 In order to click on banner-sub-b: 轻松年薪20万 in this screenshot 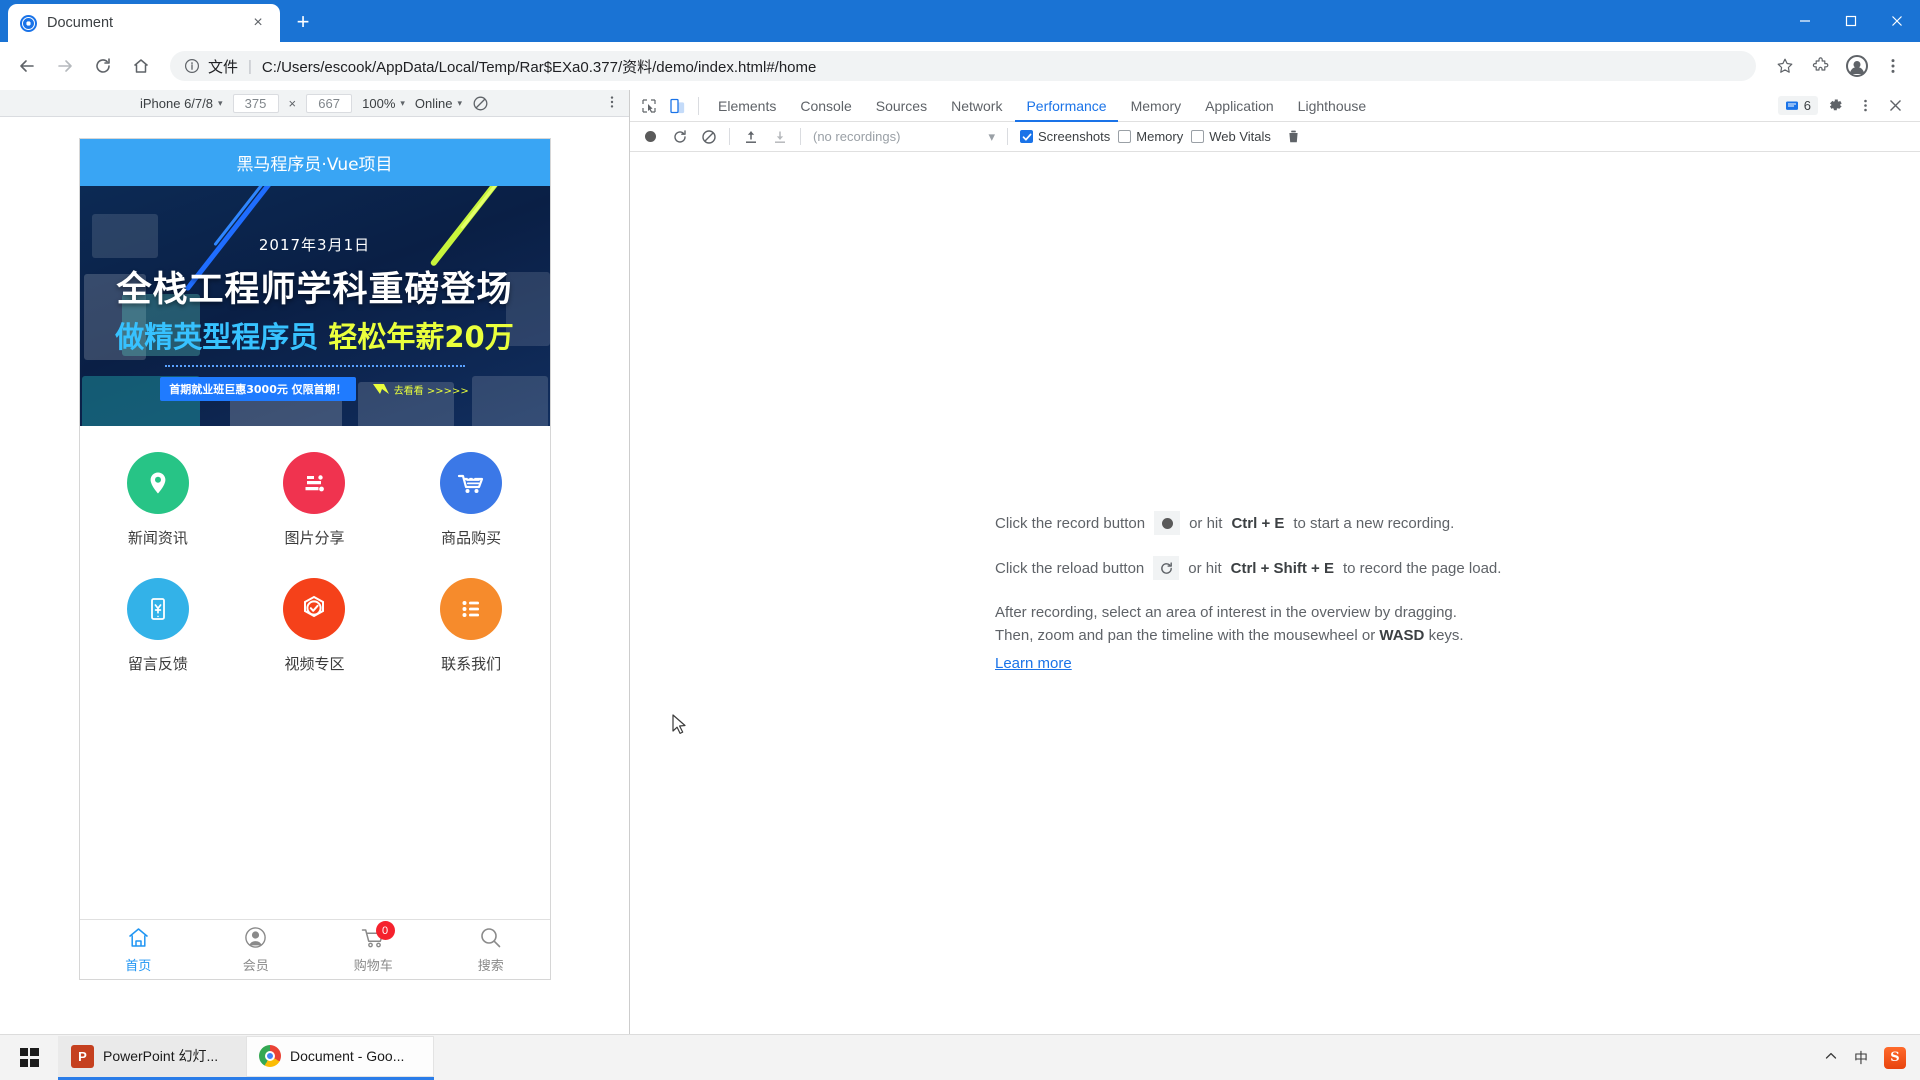, I will do `click(421, 337)`.